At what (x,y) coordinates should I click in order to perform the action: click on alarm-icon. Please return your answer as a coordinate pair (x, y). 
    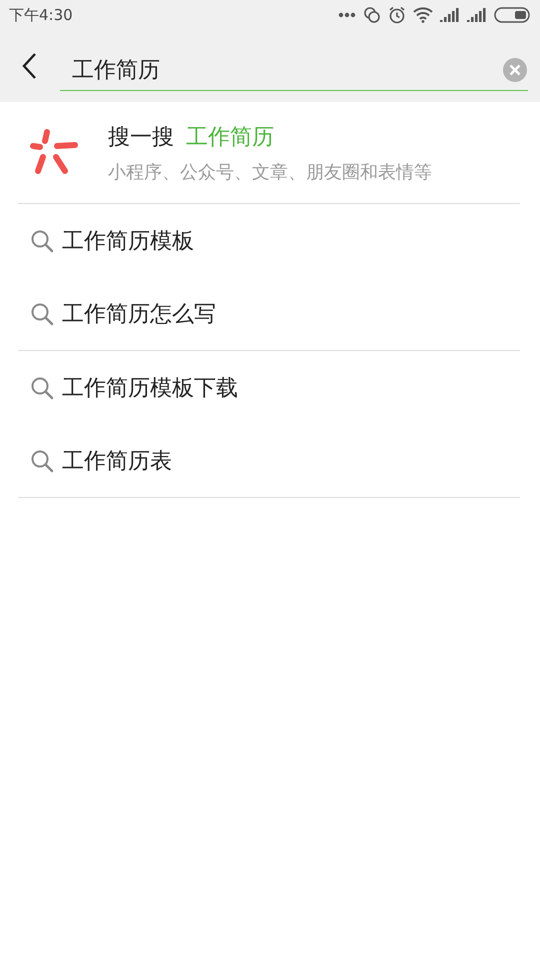
    Looking at the image, I should click on (397, 15).